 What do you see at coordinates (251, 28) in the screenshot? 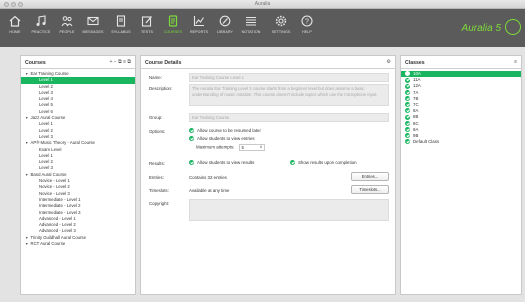
I see `toolbar-notation-button: NOTATION` at bounding box center [251, 28].